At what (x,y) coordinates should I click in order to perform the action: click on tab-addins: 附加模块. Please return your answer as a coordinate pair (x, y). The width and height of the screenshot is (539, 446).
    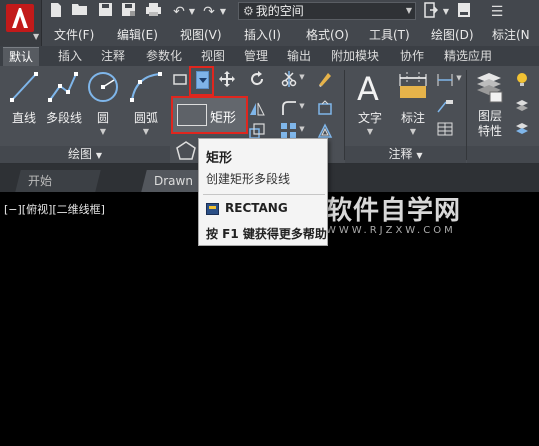
    Looking at the image, I should click on (355, 56).